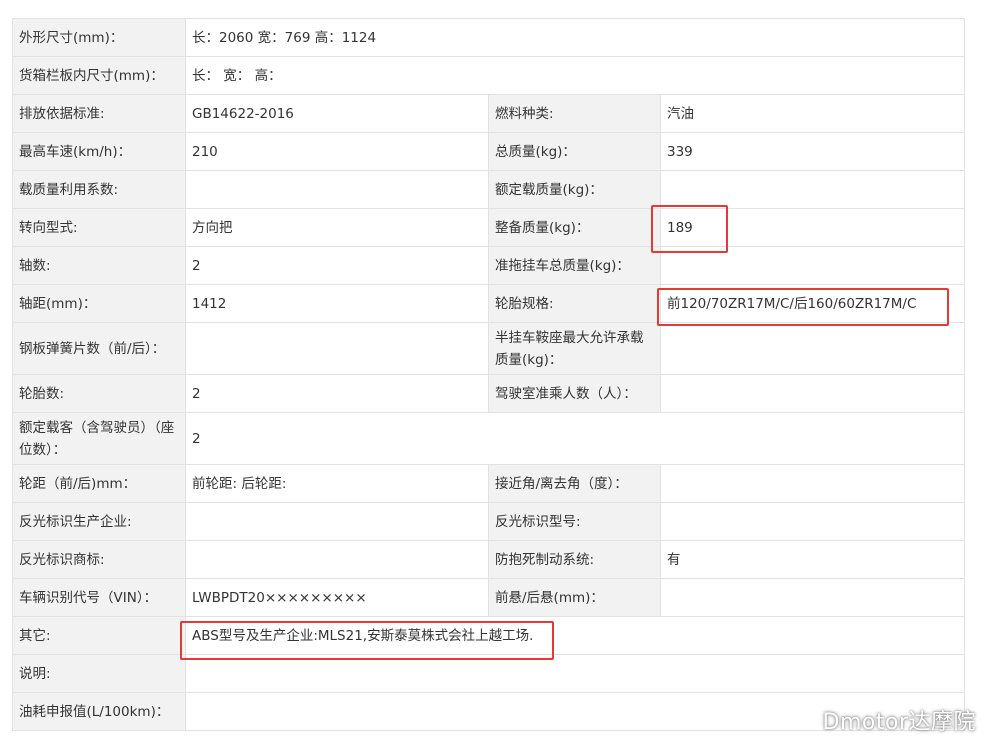 The height and width of the screenshot is (744, 986). What do you see at coordinates (574, 559) in the screenshot?
I see `abs-label: 防抱死制动系统:` at bounding box center [574, 559].